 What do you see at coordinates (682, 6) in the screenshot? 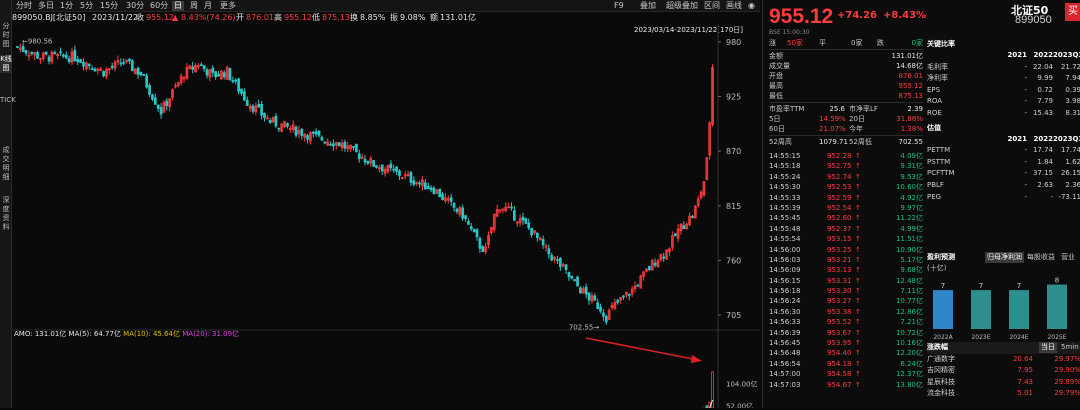
I see `super-overlay-button: 超级叠加` at bounding box center [682, 6].